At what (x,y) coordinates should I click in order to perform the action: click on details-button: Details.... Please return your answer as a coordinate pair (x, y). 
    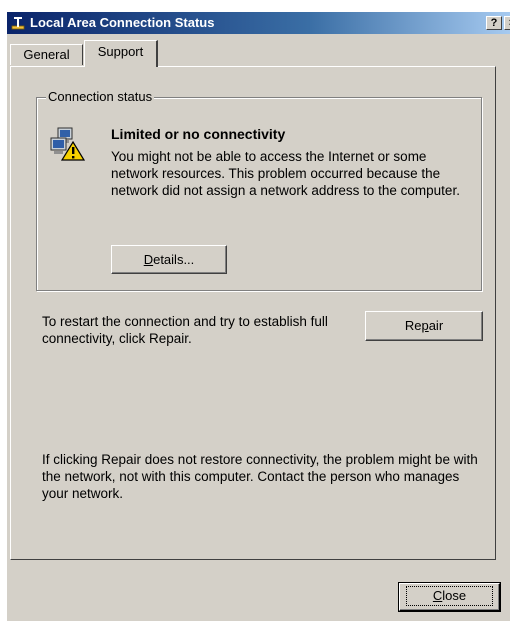
    Looking at the image, I should click on (169, 259).